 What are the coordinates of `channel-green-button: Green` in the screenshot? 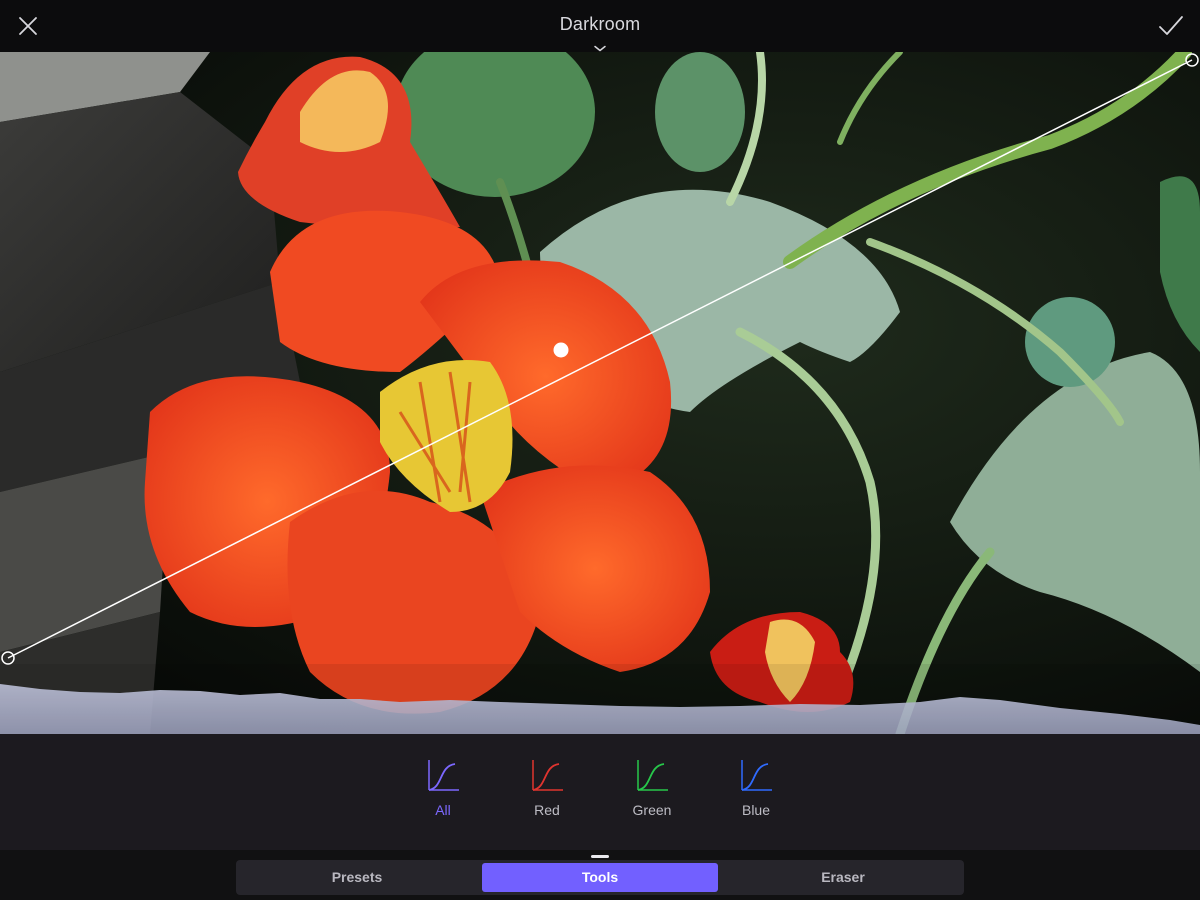 It's located at (652, 796).